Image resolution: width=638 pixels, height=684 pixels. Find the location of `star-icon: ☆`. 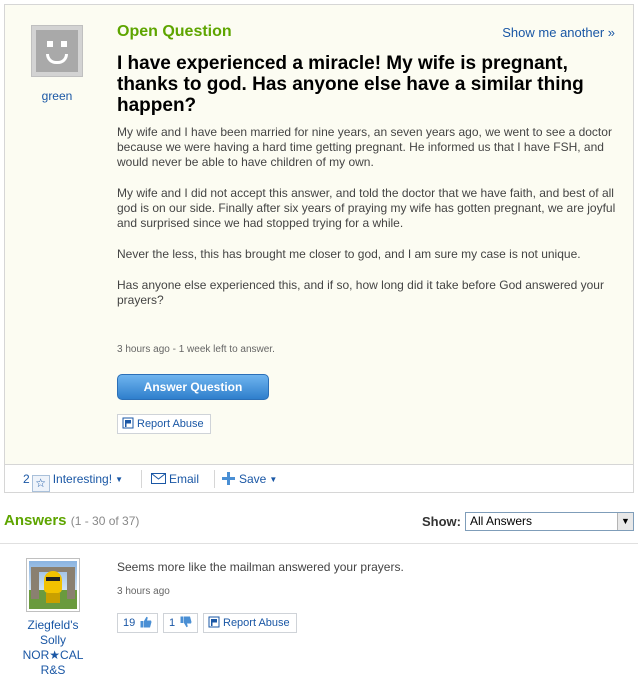

star-icon: ☆ is located at coordinates (40, 483).